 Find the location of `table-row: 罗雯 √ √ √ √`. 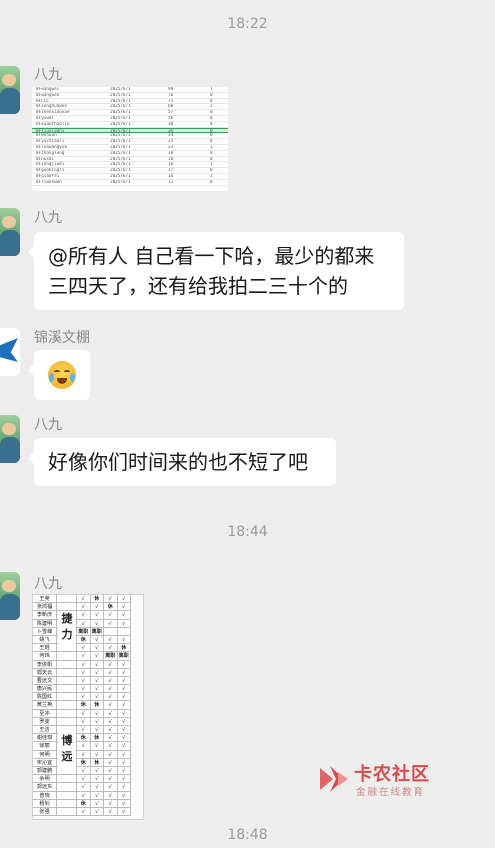

table-row: 罗雯 √ √ √ √ is located at coordinates (82, 721).